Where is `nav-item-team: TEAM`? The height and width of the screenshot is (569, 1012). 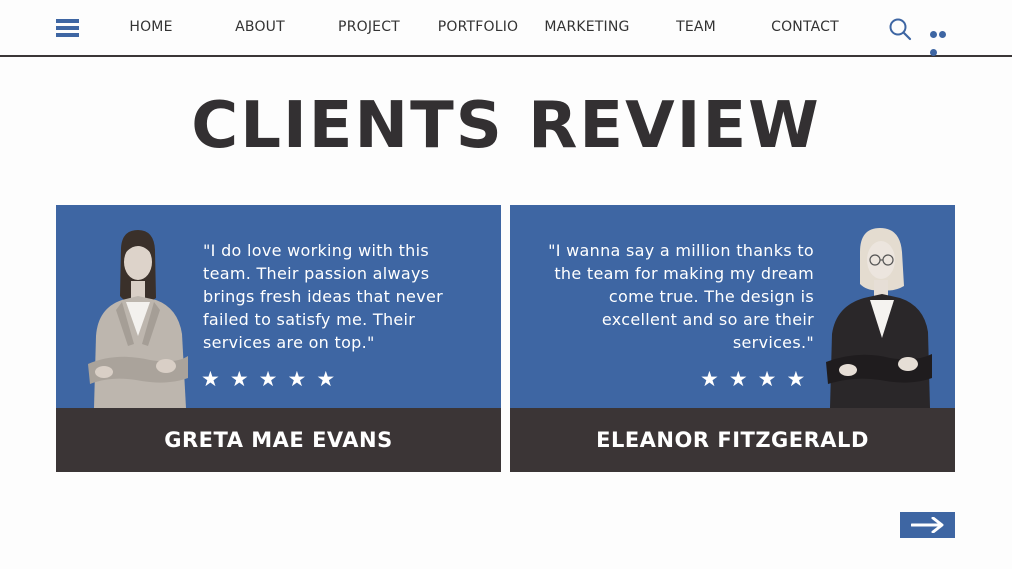 nav-item-team: TEAM is located at coordinates (696, 27).